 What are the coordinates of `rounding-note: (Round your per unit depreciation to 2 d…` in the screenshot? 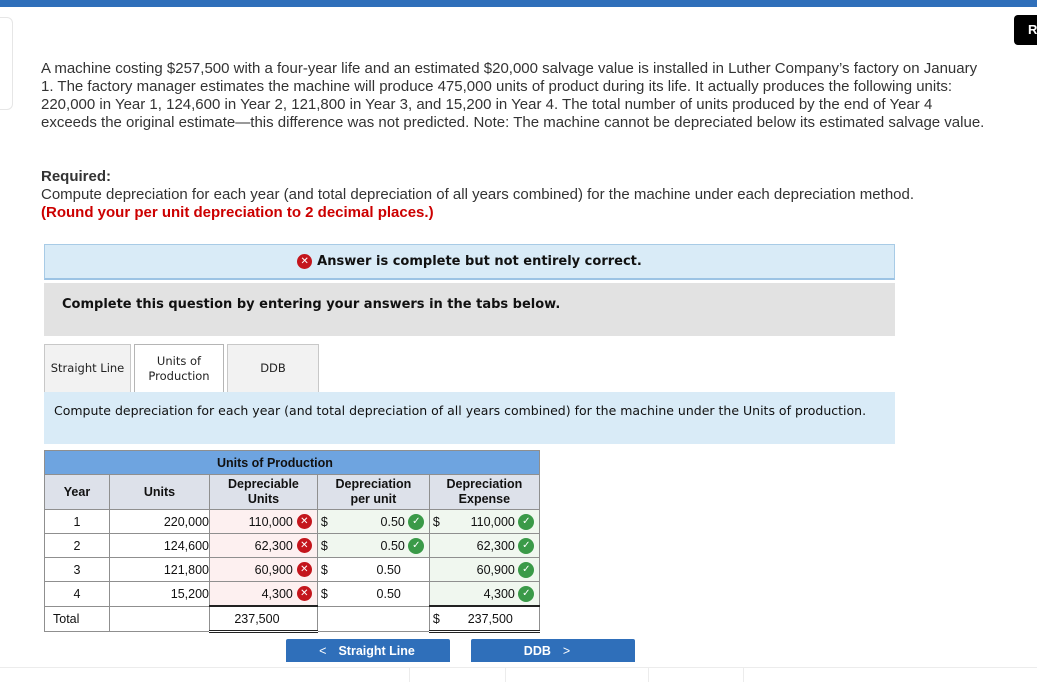 It's located at (237, 212).